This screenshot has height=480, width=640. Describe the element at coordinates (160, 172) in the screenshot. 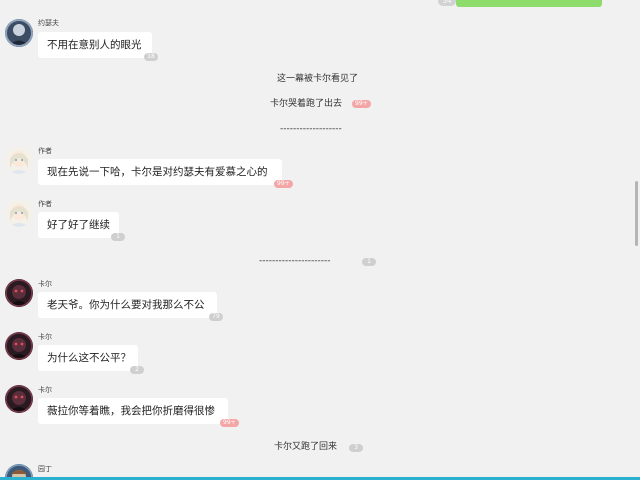

I see `message-bubble: 现在先说一下哈，卡尔是对约瑟夫有爱慕之心的` at that location.